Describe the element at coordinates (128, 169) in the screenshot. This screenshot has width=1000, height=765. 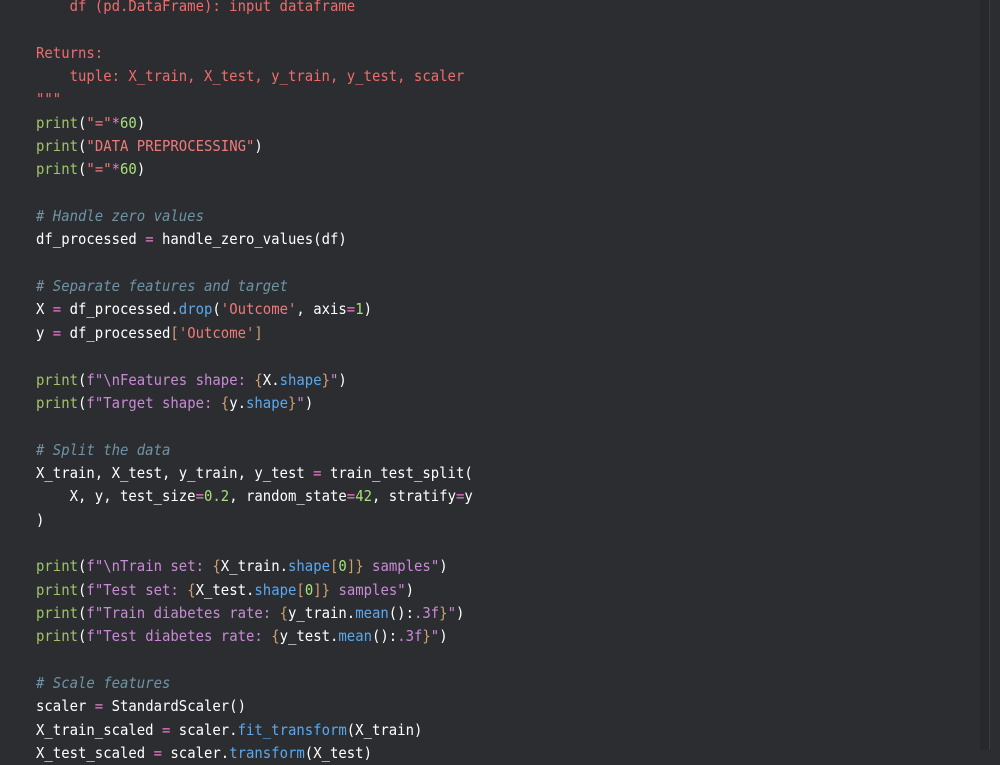
I see `code-token-number: 60` at that location.